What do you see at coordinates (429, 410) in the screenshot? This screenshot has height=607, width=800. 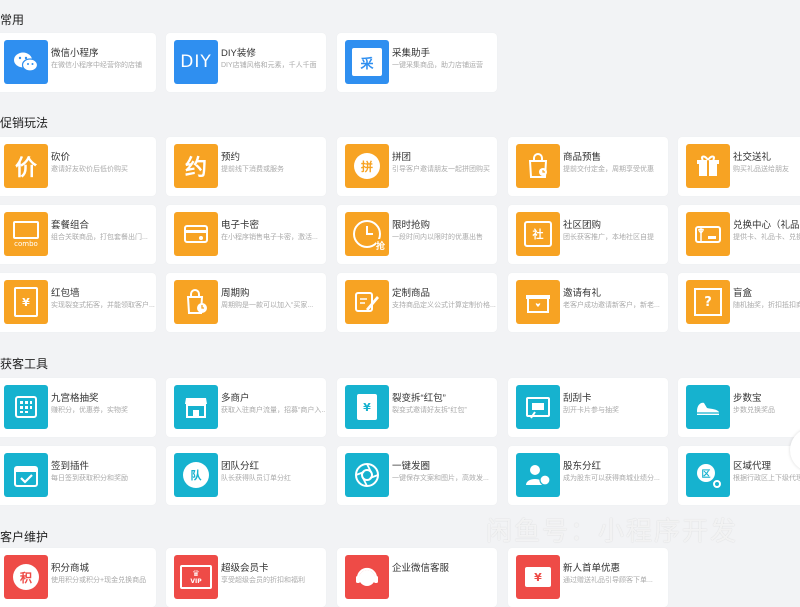 I see `card-desc: 裂变式邀请好友拆“红包”` at bounding box center [429, 410].